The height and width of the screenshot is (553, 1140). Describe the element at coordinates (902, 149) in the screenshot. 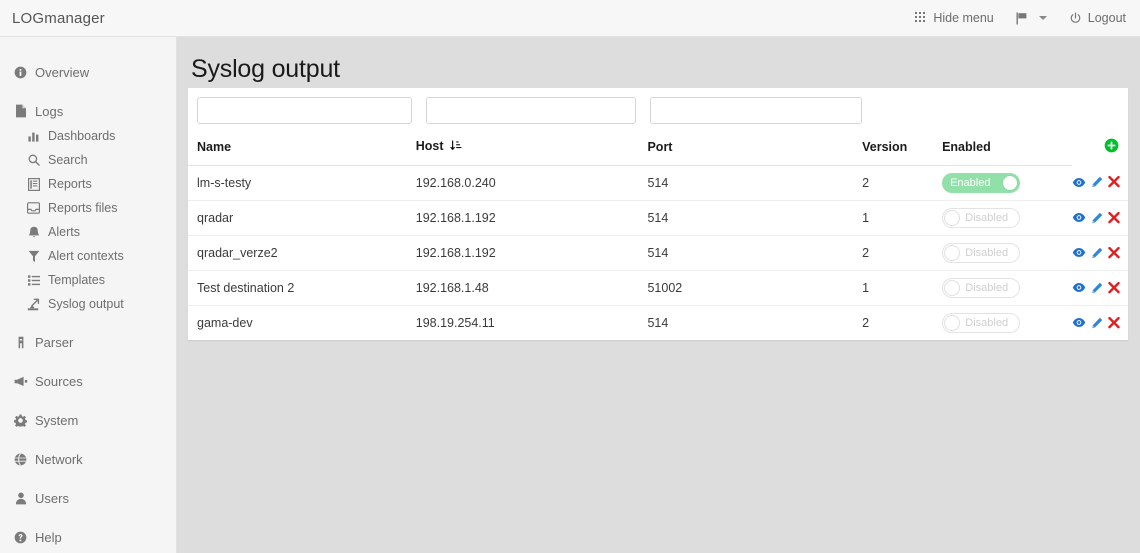

I see `column-header-version: Version` at that location.